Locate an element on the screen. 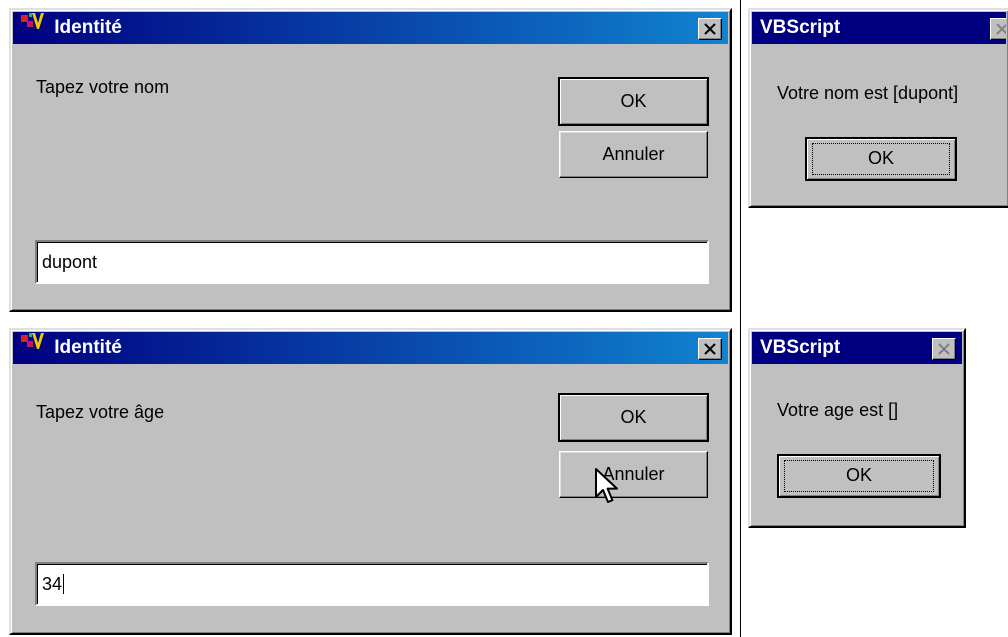 The width and height of the screenshot is (1008, 637). panel-divider is located at coordinates (740, 318).